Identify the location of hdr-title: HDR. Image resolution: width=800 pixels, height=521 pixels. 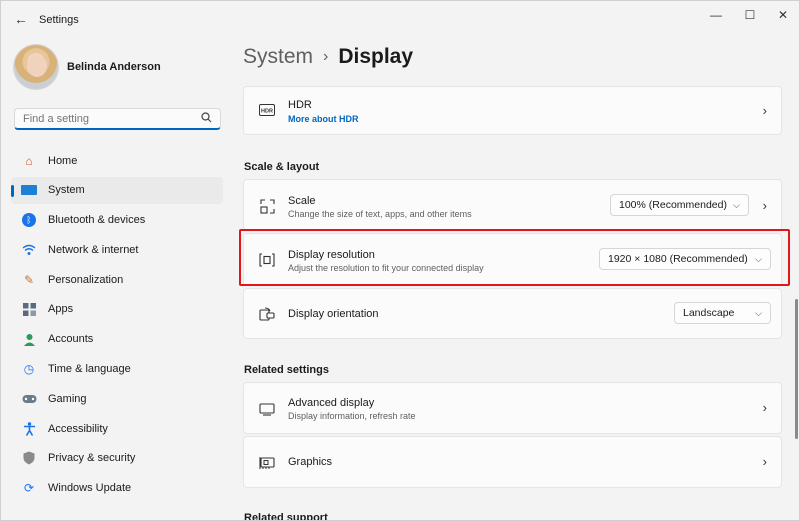
(300, 105).